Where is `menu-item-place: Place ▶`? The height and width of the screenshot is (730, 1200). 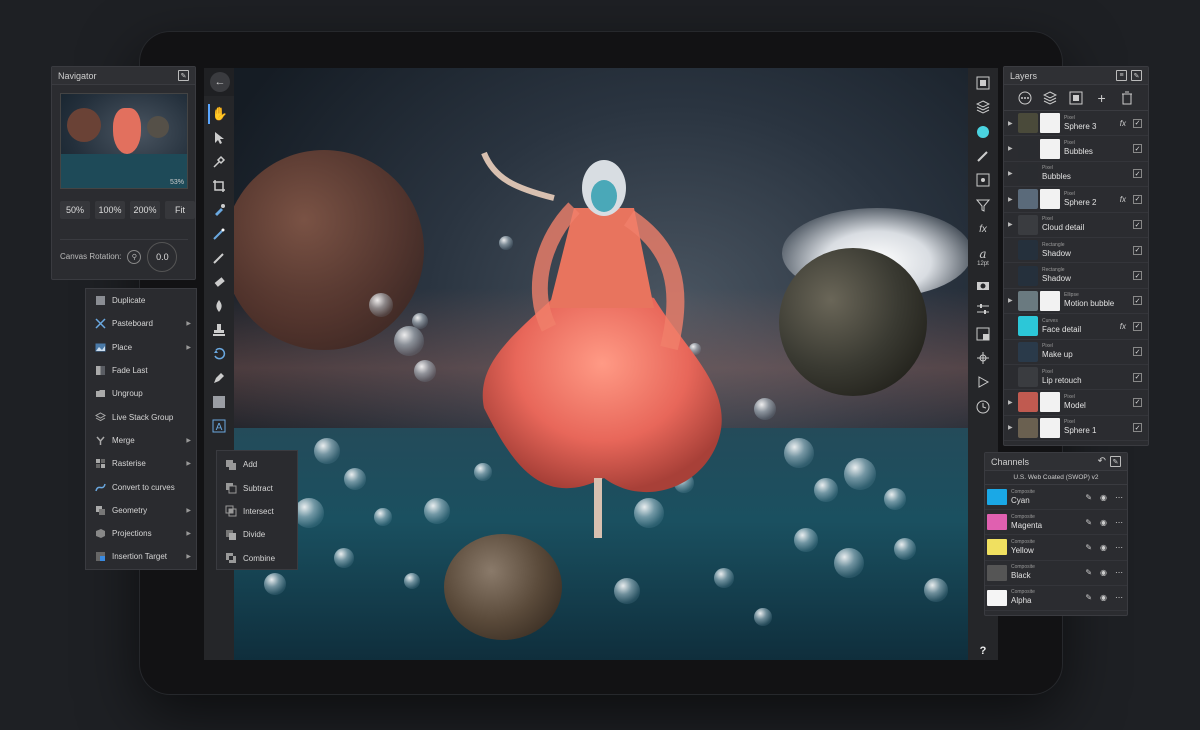
menu-item-place: Place ▶ is located at coordinates (141, 347).